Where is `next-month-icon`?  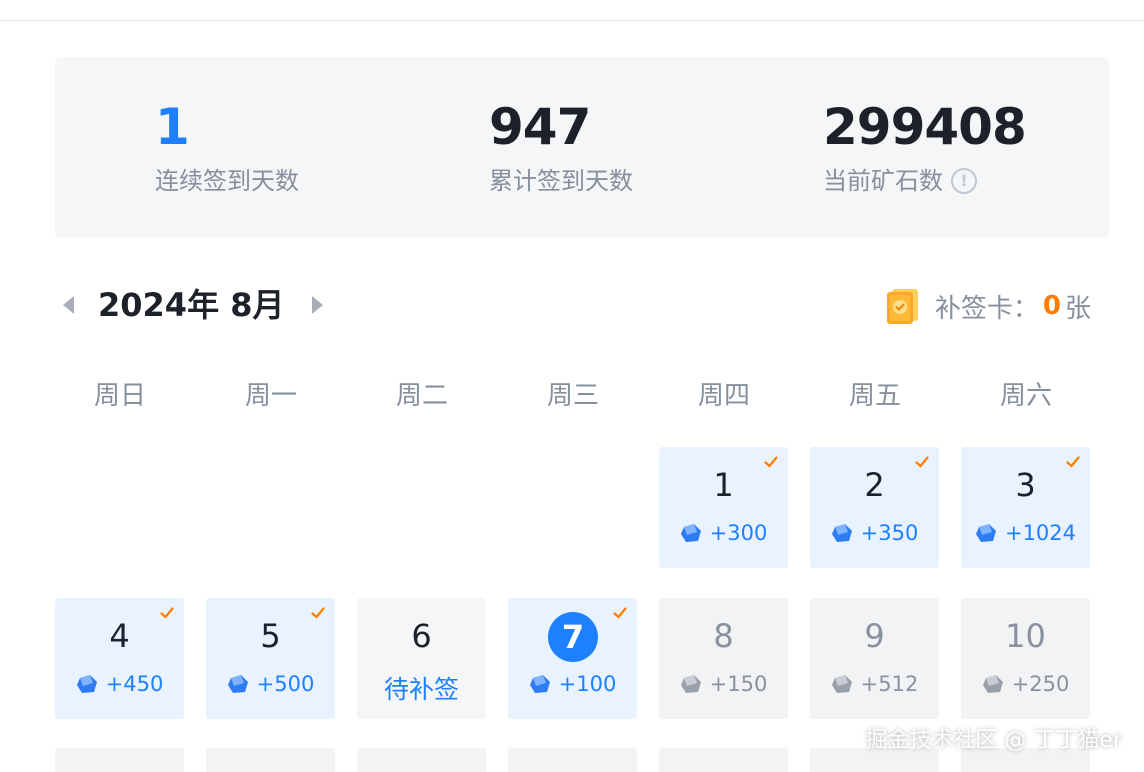 next-month-icon is located at coordinates (317, 305).